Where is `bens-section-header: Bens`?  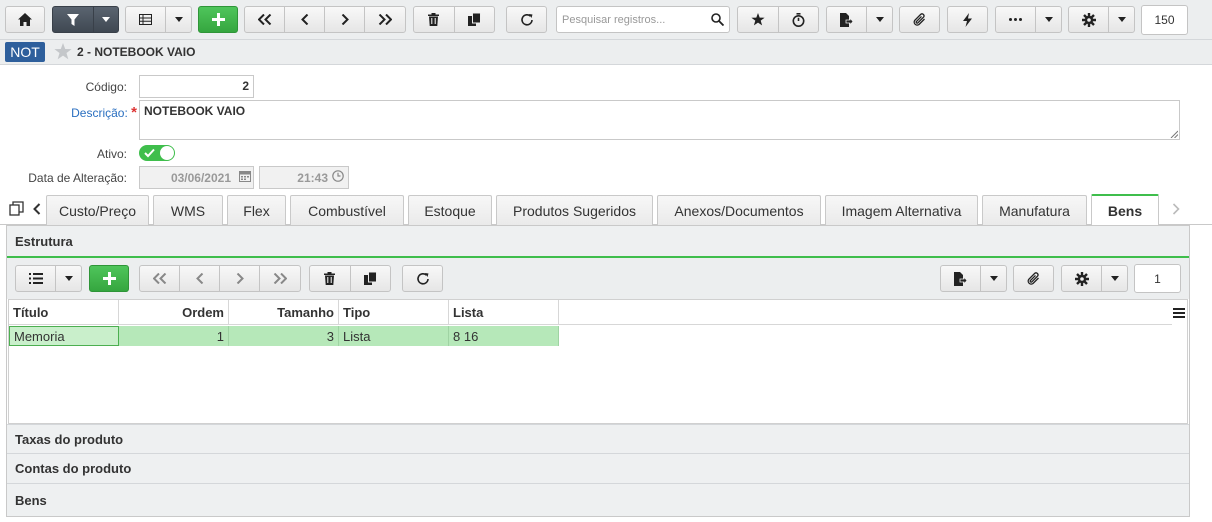
bens-section-header: Bens is located at coordinates (598, 500).